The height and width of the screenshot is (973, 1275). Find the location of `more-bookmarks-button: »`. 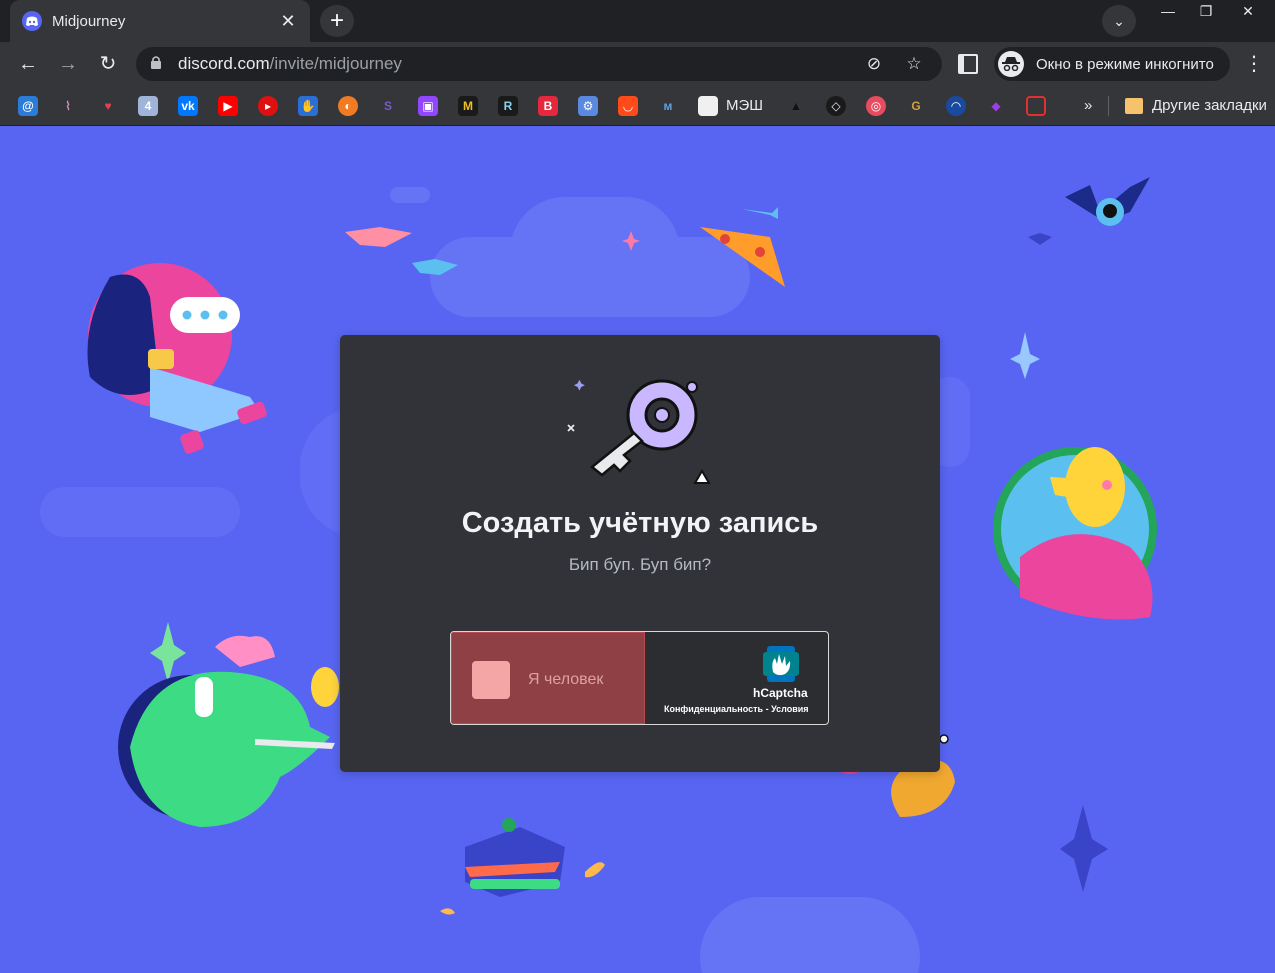

more-bookmarks-button: » is located at coordinates (1088, 106).